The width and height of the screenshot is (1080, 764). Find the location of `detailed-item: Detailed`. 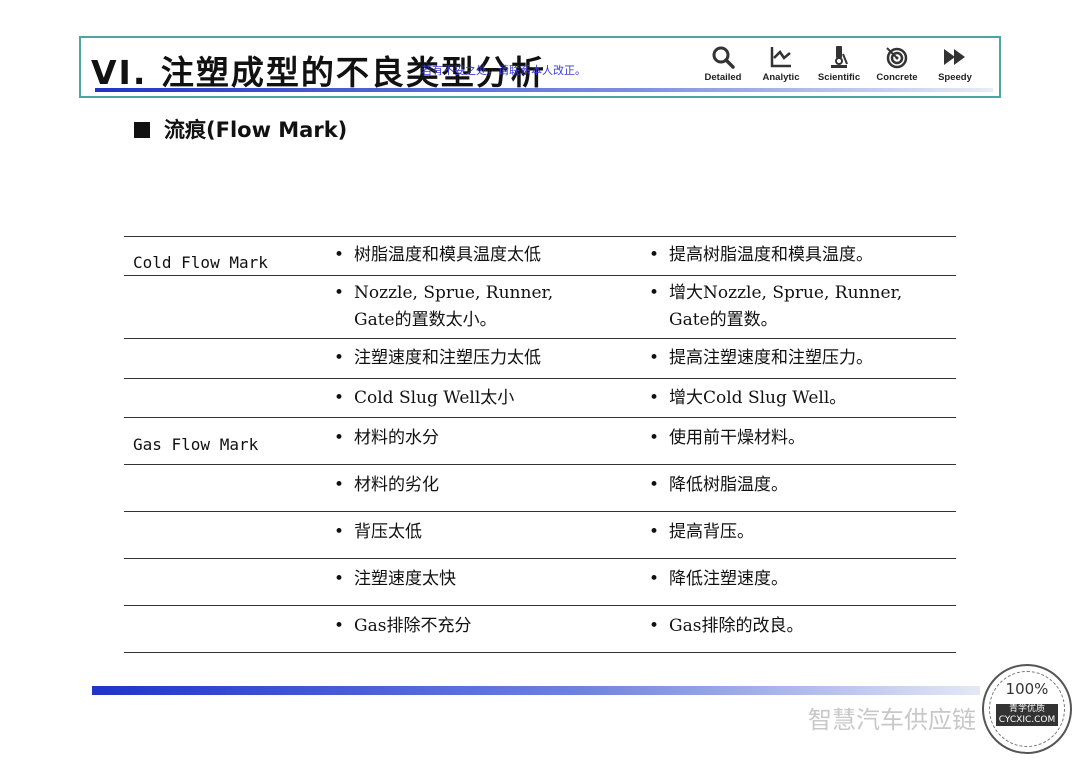

detailed-item: Detailed is located at coordinates (723, 63).